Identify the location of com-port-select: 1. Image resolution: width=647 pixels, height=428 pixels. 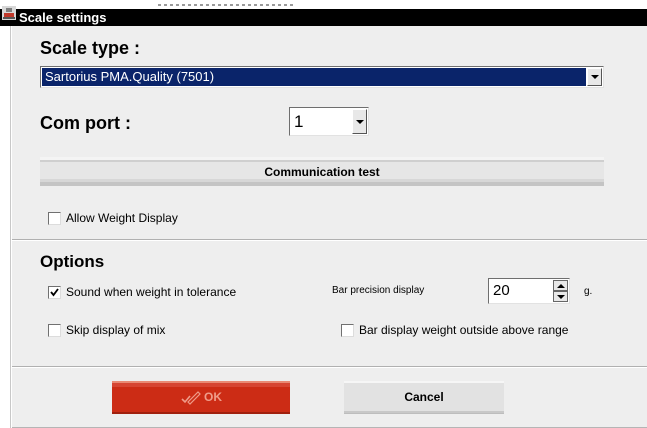
(329, 121).